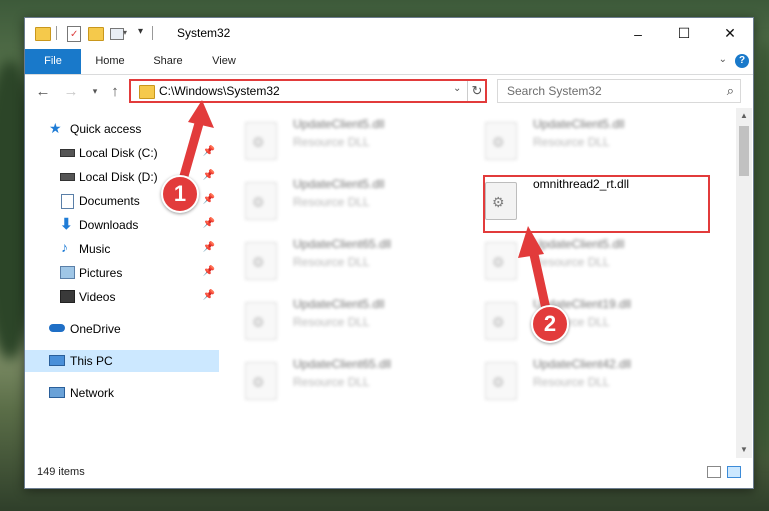  What do you see at coordinates (95, 249) in the screenshot?
I see `nav-label: Music` at bounding box center [95, 249].